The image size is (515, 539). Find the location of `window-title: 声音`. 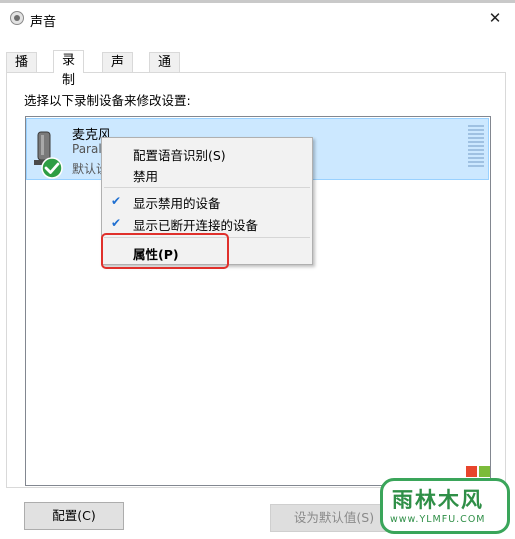

window-title: 声音 is located at coordinates (43, 22).